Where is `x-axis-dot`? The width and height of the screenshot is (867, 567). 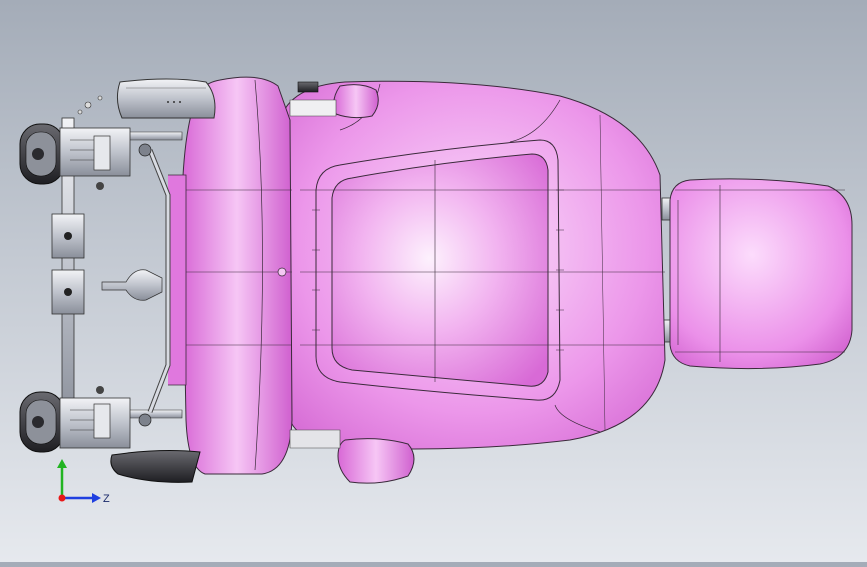
x-axis-dot is located at coordinates (62, 498).